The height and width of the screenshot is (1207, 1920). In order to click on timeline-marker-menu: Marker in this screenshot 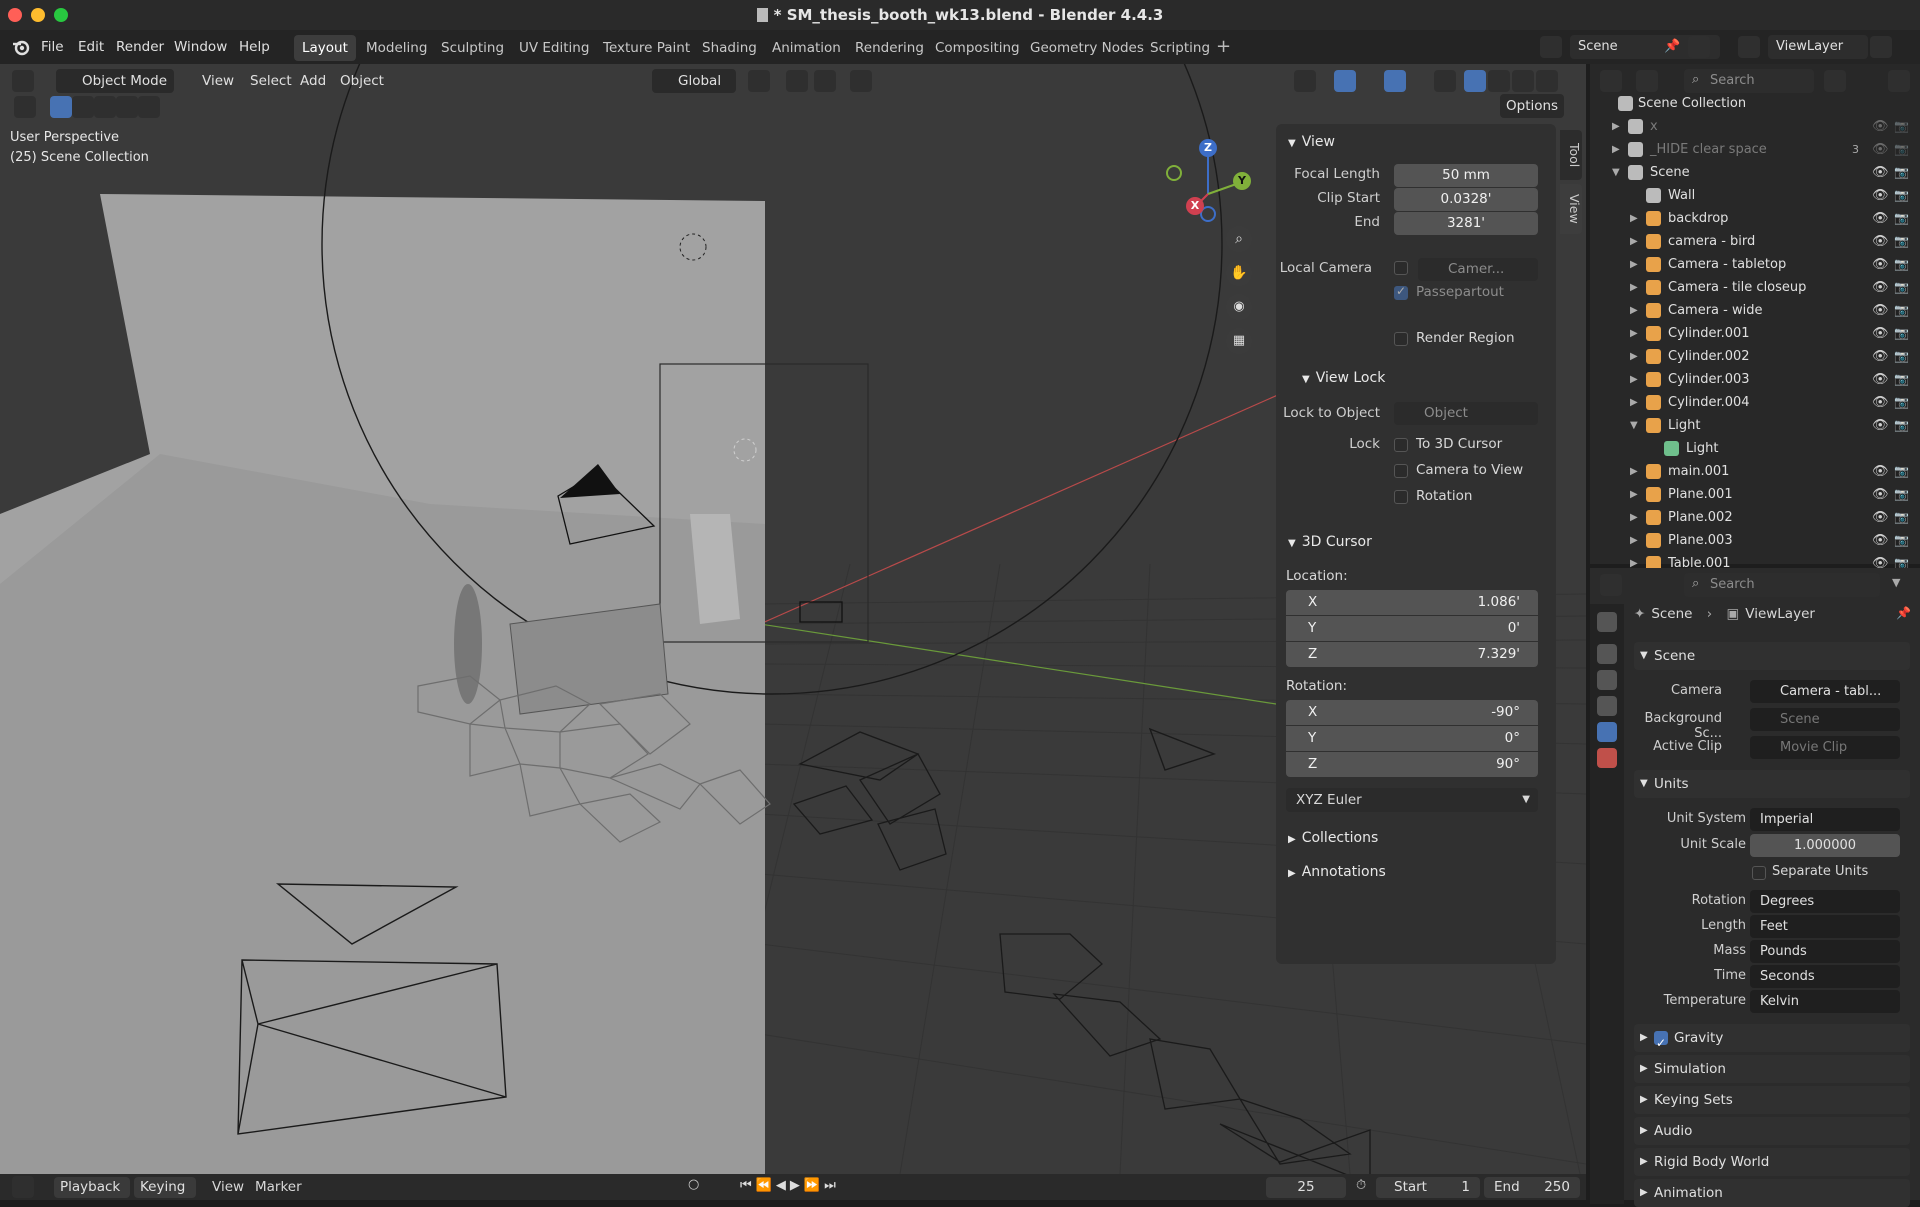, I will do `click(278, 1187)`.